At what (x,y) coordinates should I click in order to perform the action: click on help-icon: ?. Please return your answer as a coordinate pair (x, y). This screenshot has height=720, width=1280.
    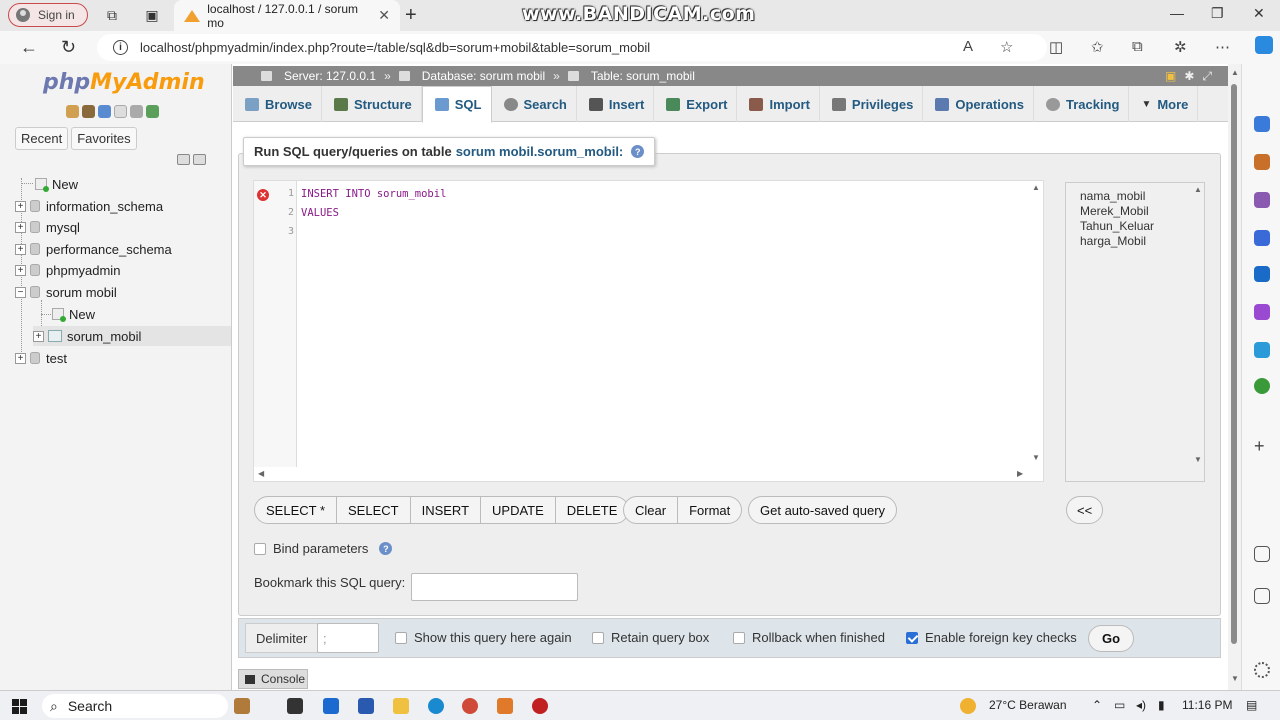
    Looking at the image, I should click on (386, 548).